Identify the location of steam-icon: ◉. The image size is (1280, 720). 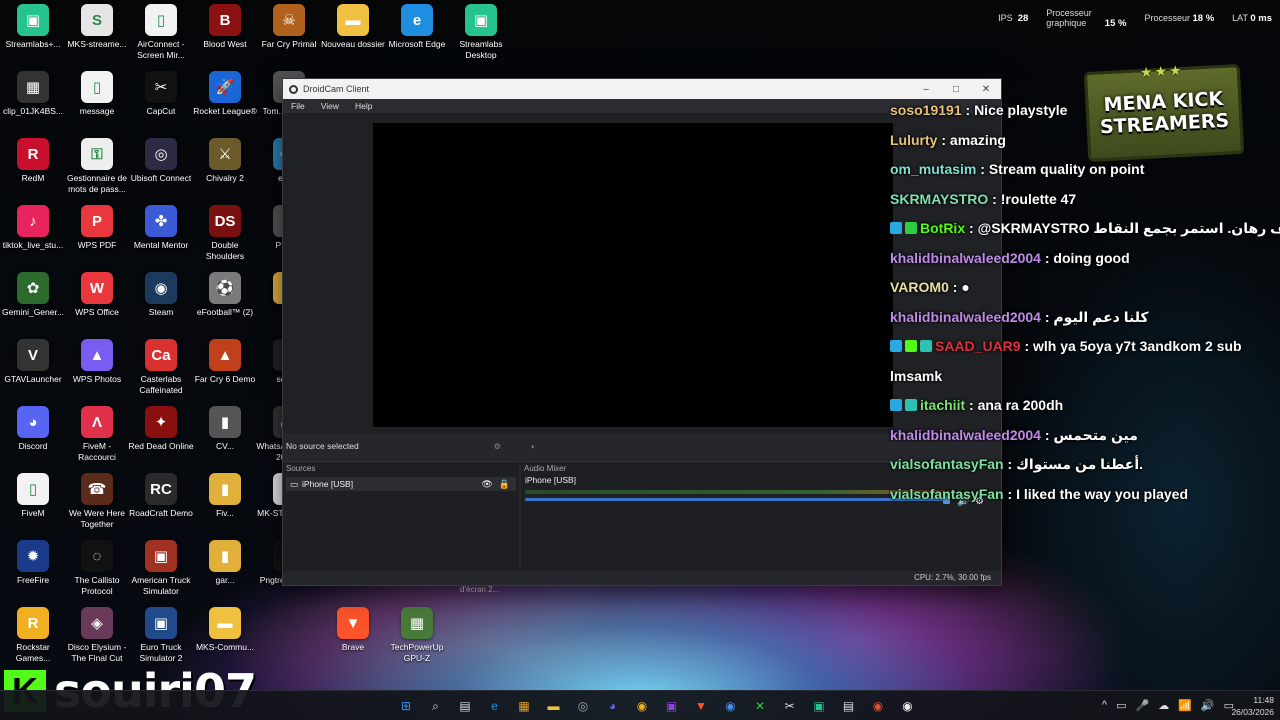
(731, 706).